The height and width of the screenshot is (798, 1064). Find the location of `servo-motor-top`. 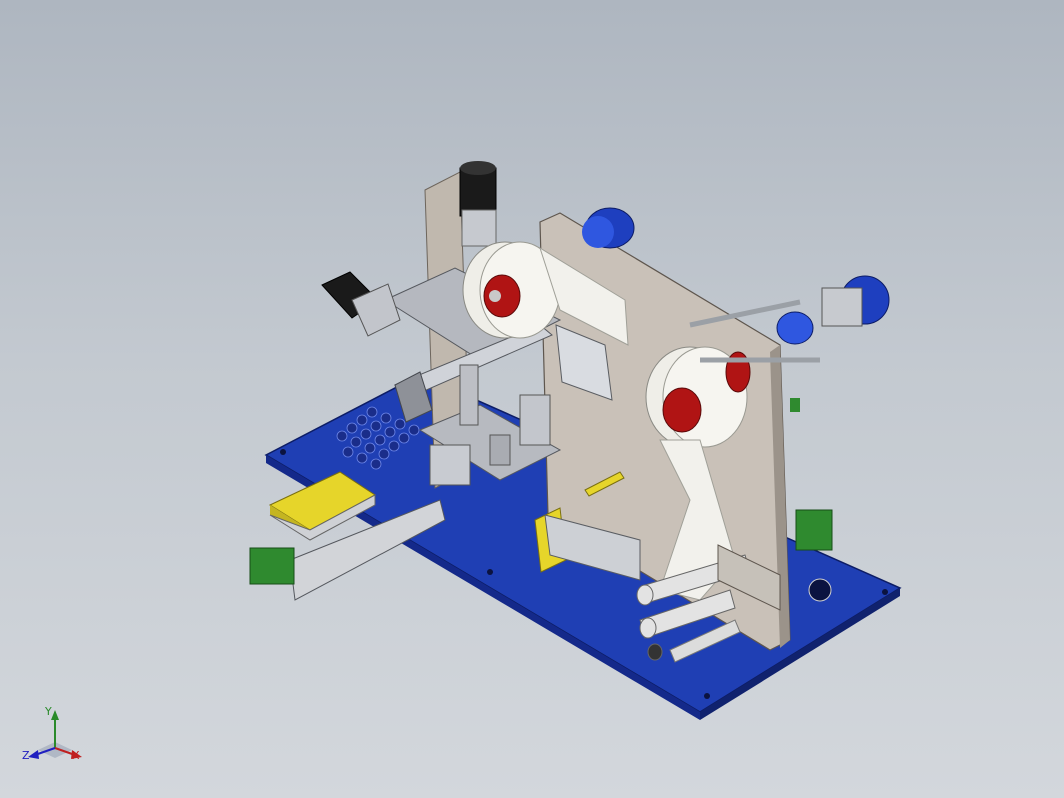

servo-motor-top is located at coordinates (478, 192).